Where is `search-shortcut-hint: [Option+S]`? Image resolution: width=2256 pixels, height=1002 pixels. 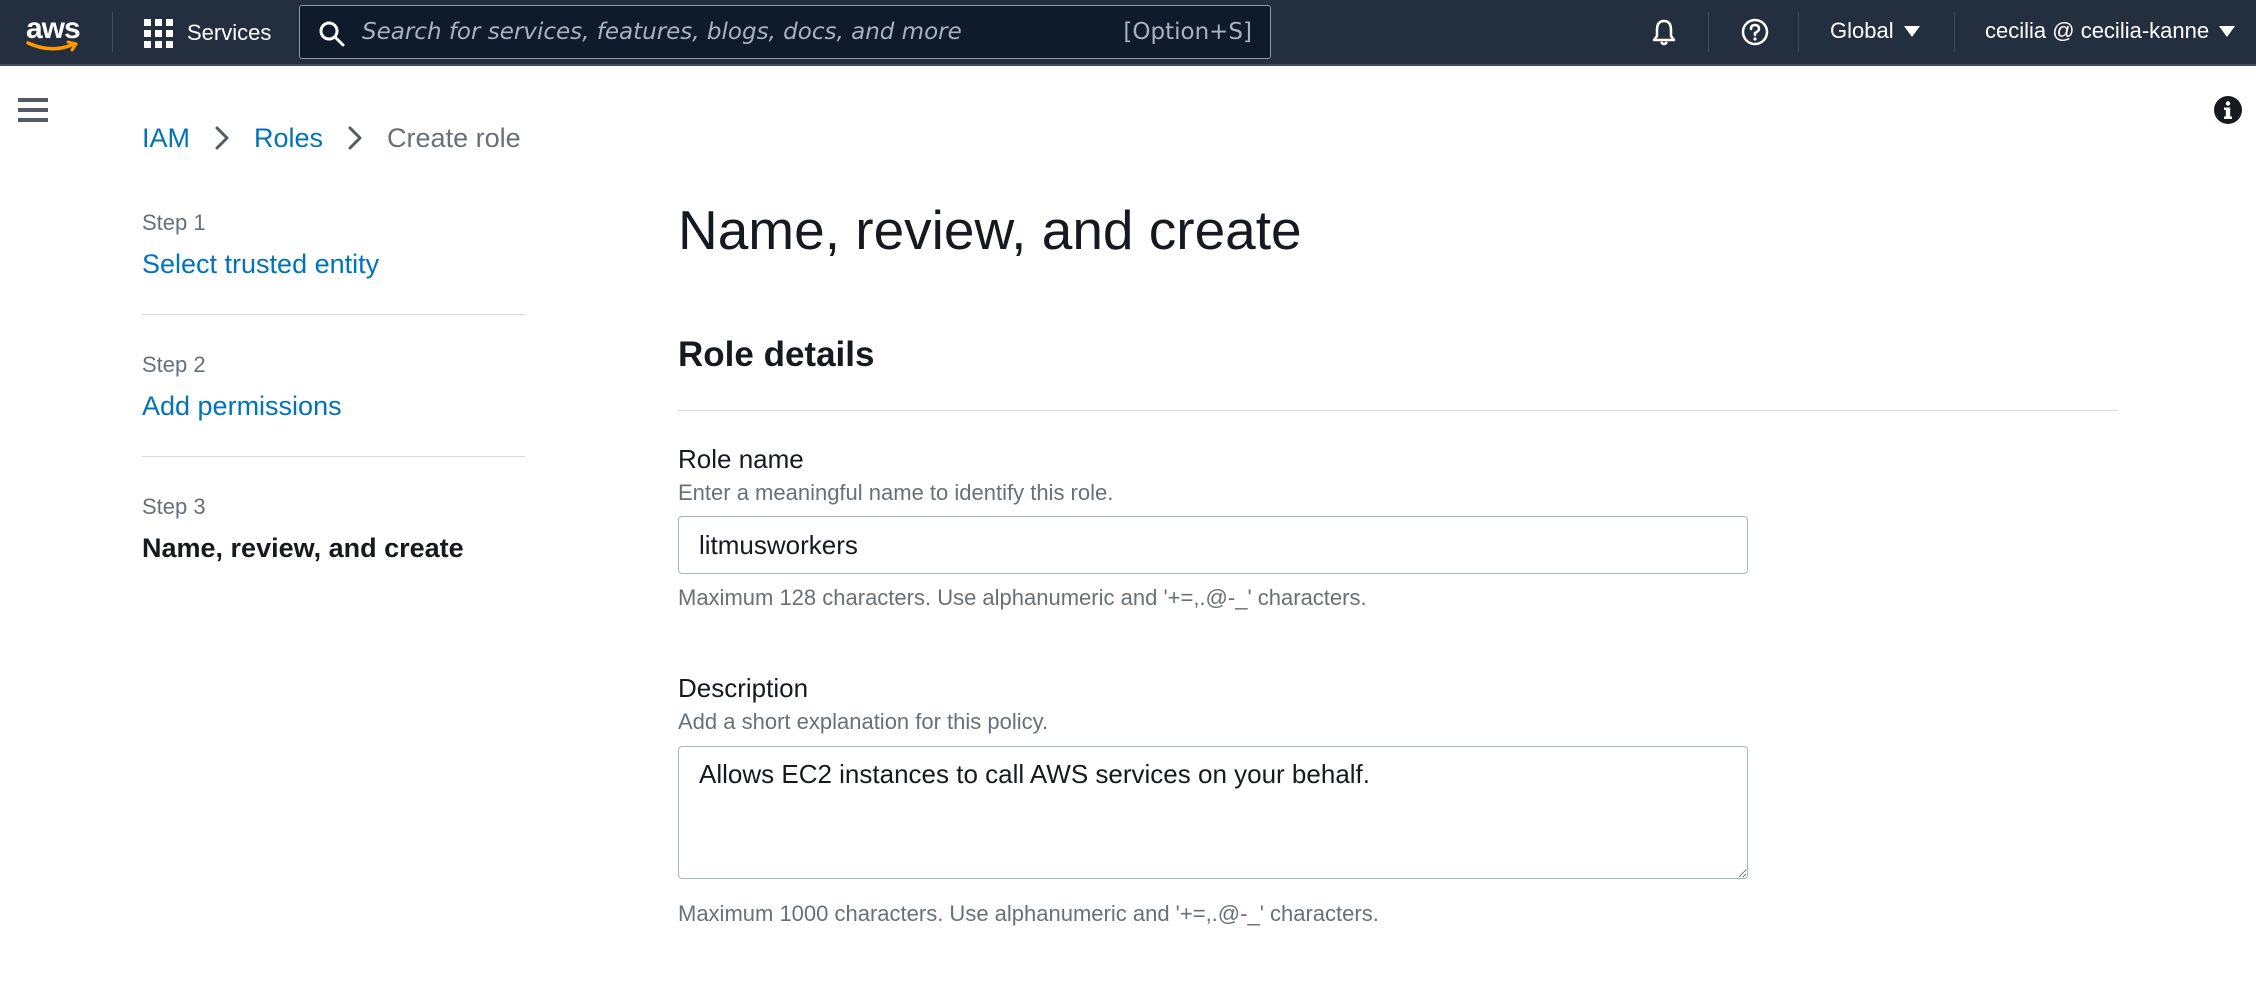 search-shortcut-hint: [Option+S] is located at coordinates (1187, 32).